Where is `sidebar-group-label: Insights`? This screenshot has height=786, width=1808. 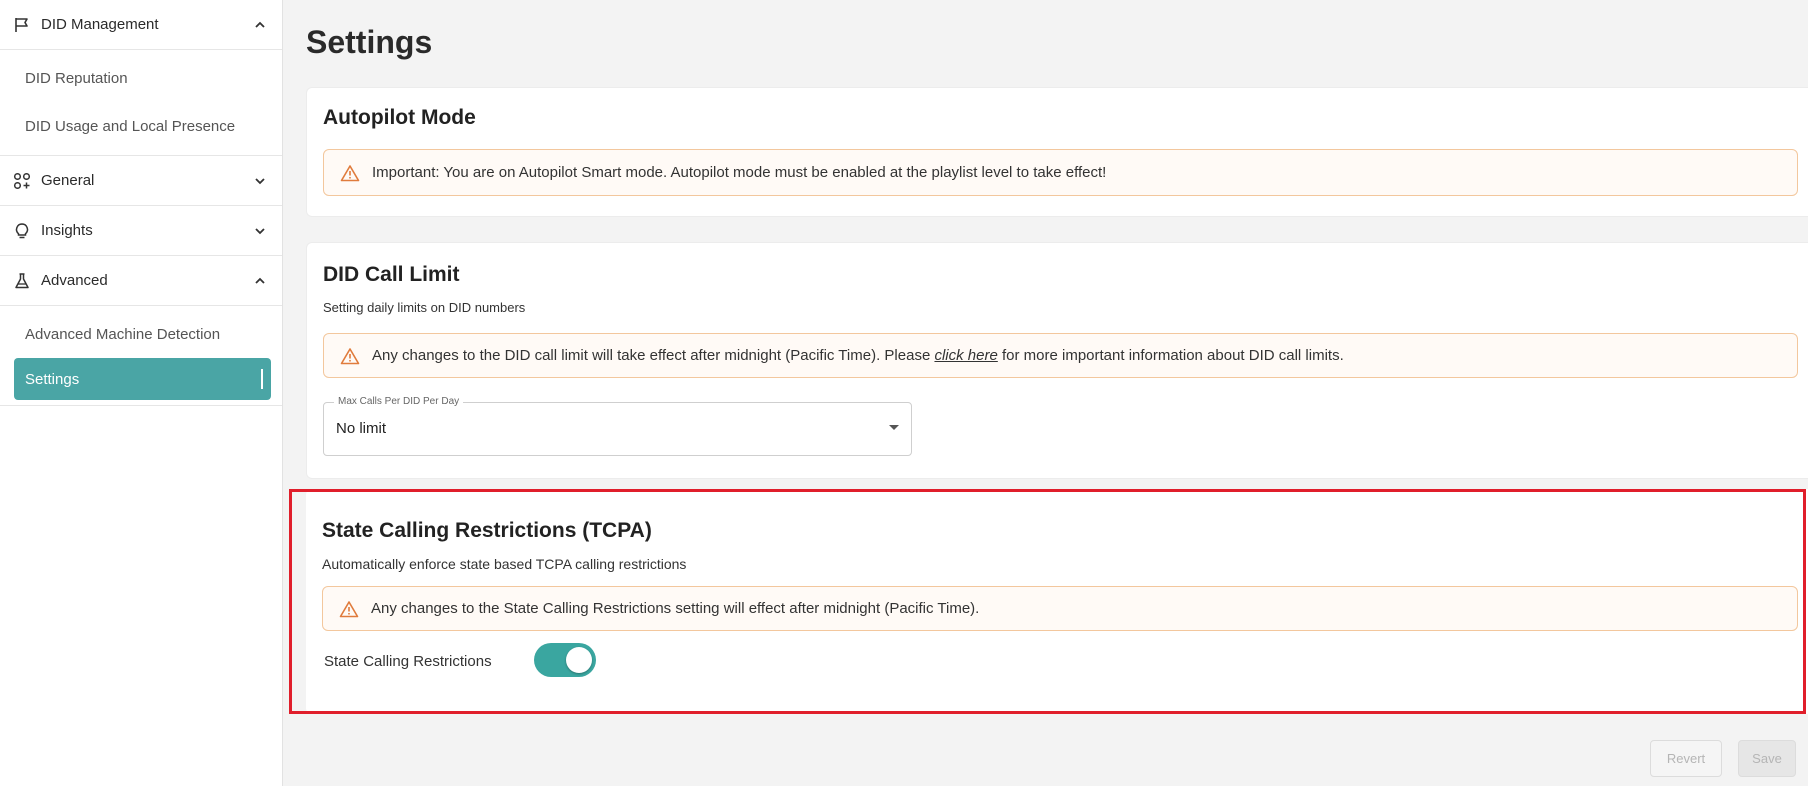
sidebar-group-label: Insights is located at coordinates (67, 230).